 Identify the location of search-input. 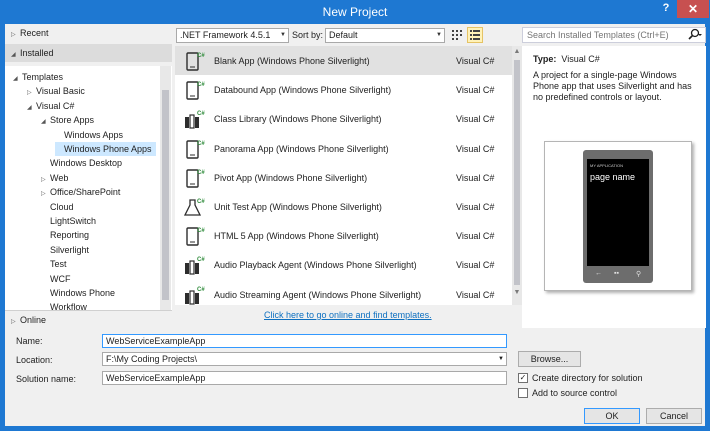
(614, 35).